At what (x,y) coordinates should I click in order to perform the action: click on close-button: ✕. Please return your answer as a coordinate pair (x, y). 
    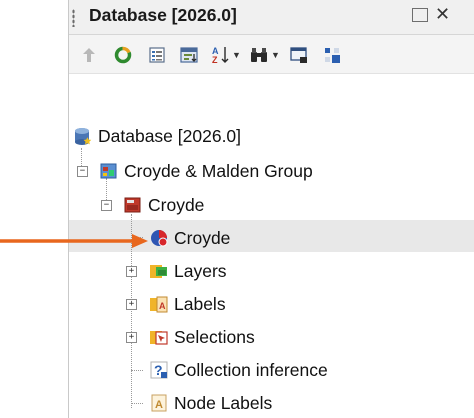
    Looking at the image, I should click on (442, 14).